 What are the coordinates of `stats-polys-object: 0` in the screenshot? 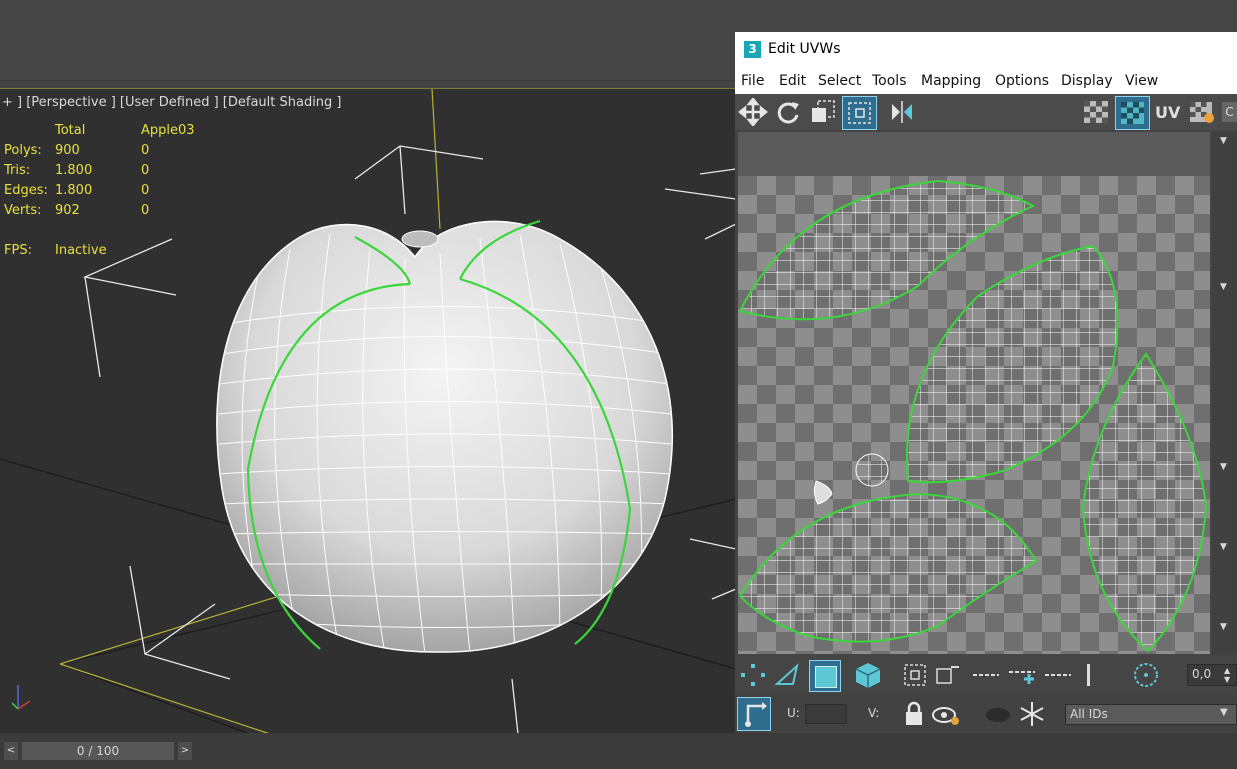 It's located at (145, 150).